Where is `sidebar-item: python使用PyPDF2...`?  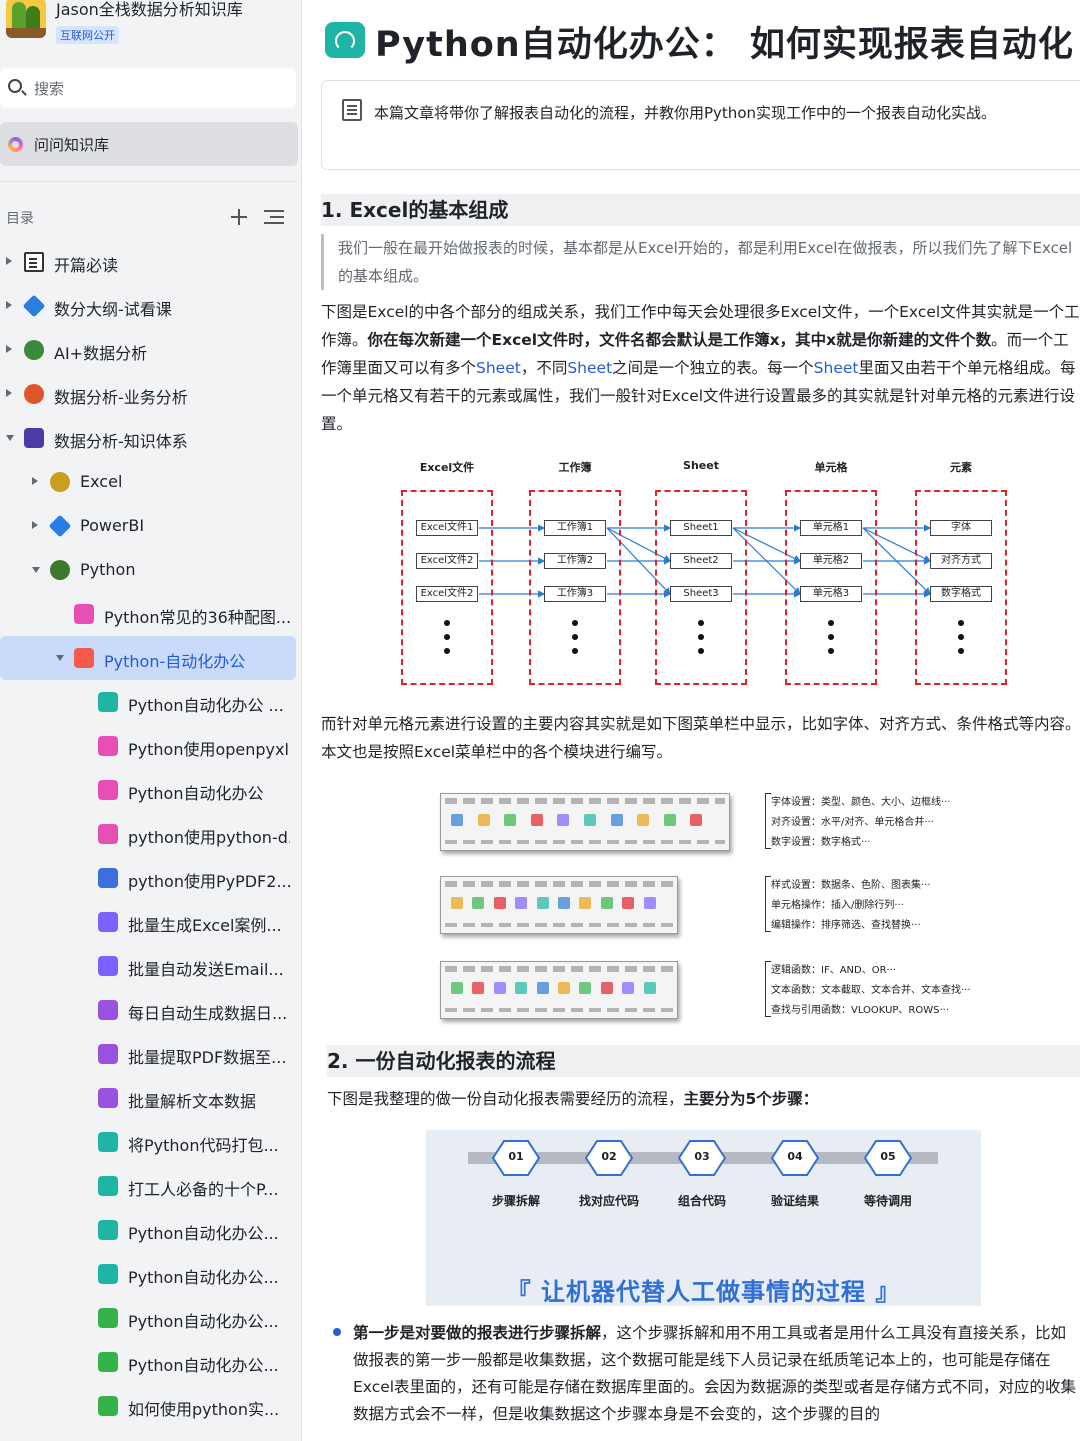 sidebar-item: python使用PyPDF2... is located at coordinates (150, 878).